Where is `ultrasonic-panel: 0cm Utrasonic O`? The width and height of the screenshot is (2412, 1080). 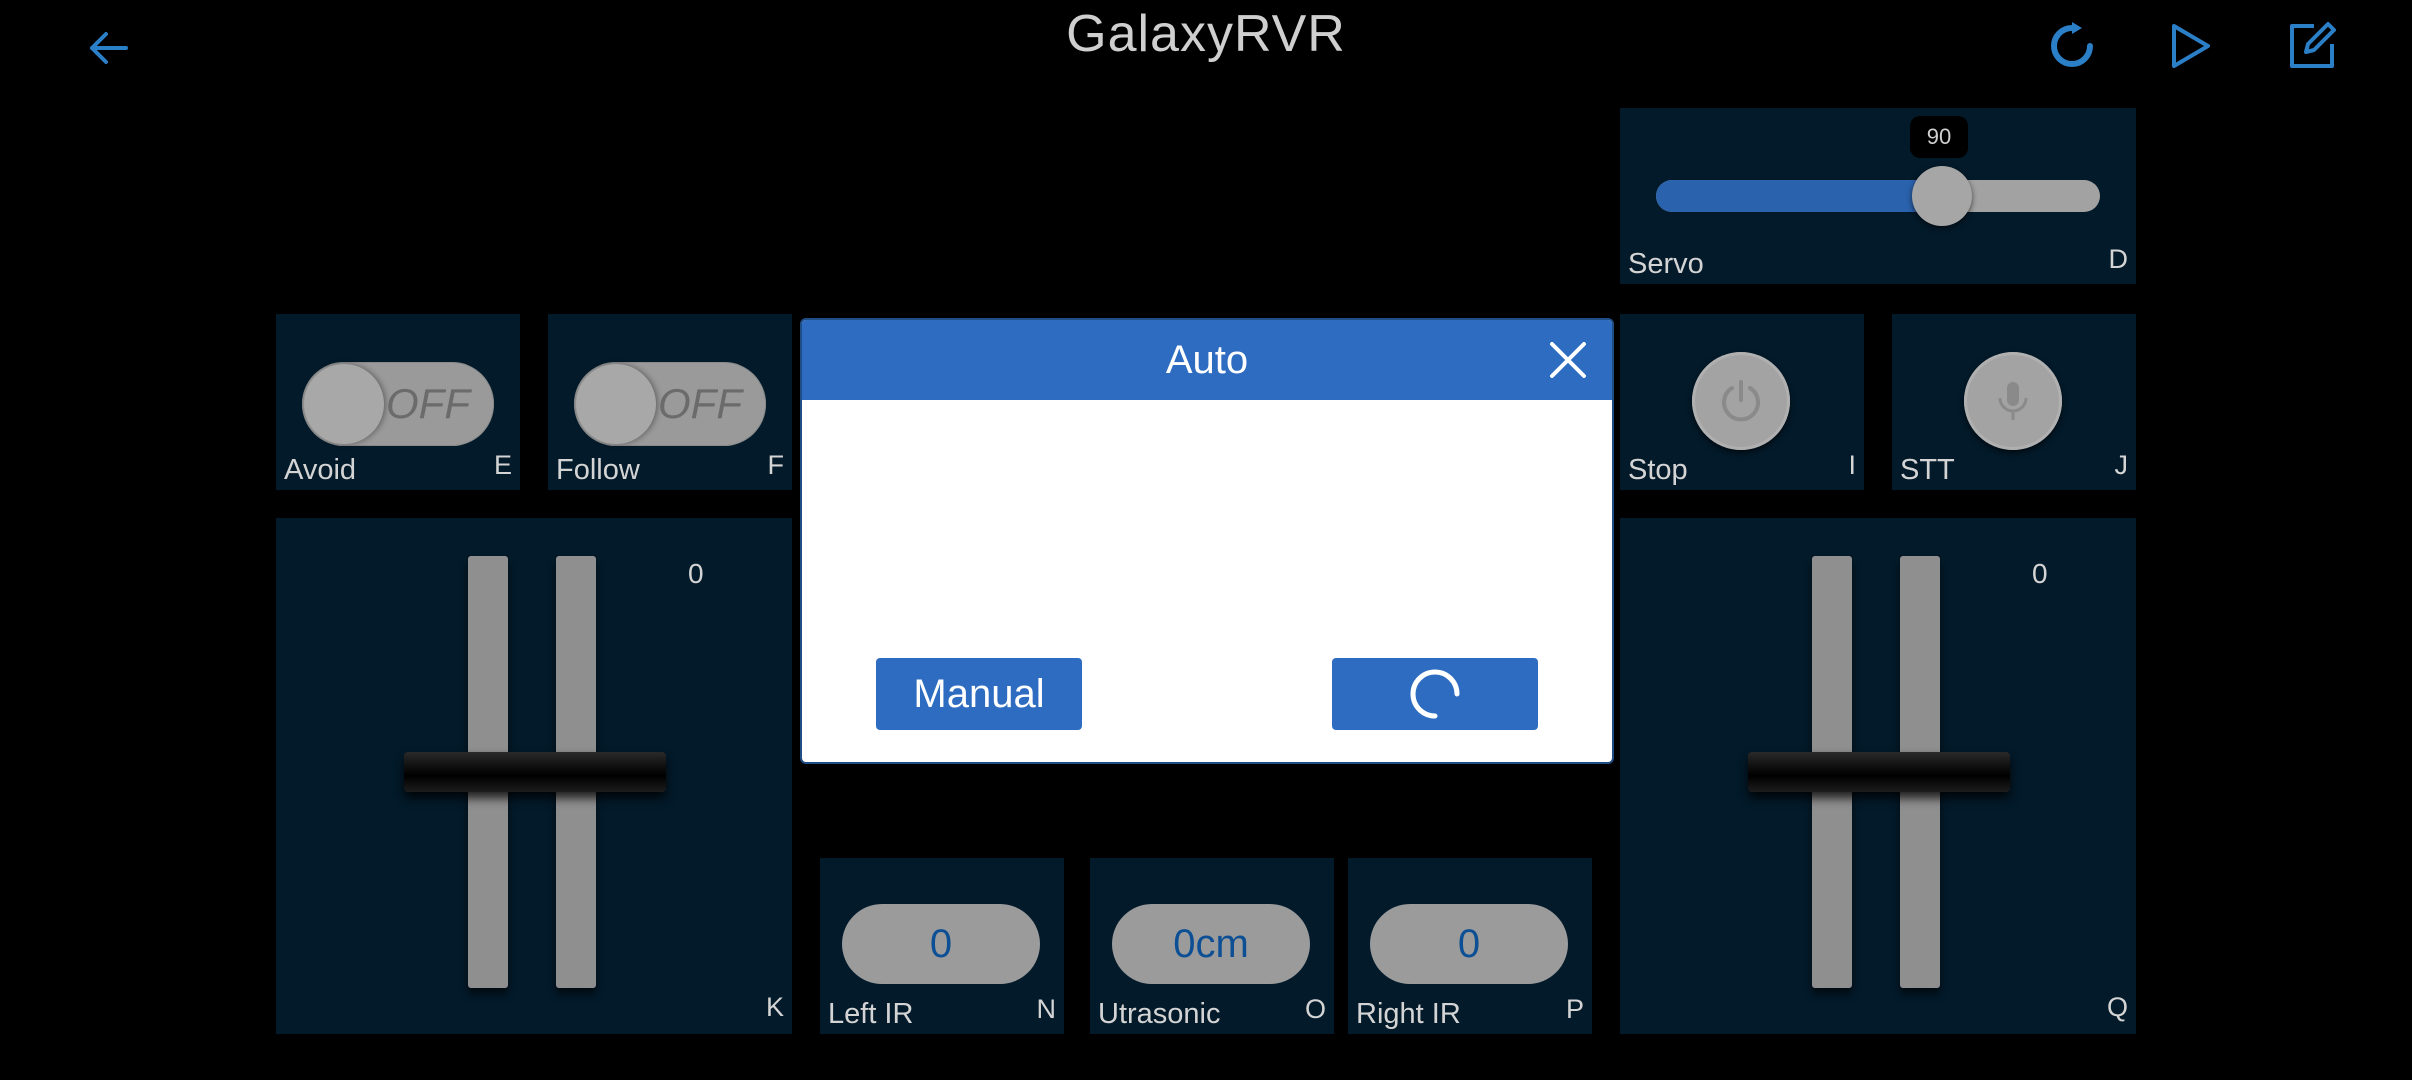 ultrasonic-panel: 0cm Utrasonic O is located at coordinates (1212, 946).